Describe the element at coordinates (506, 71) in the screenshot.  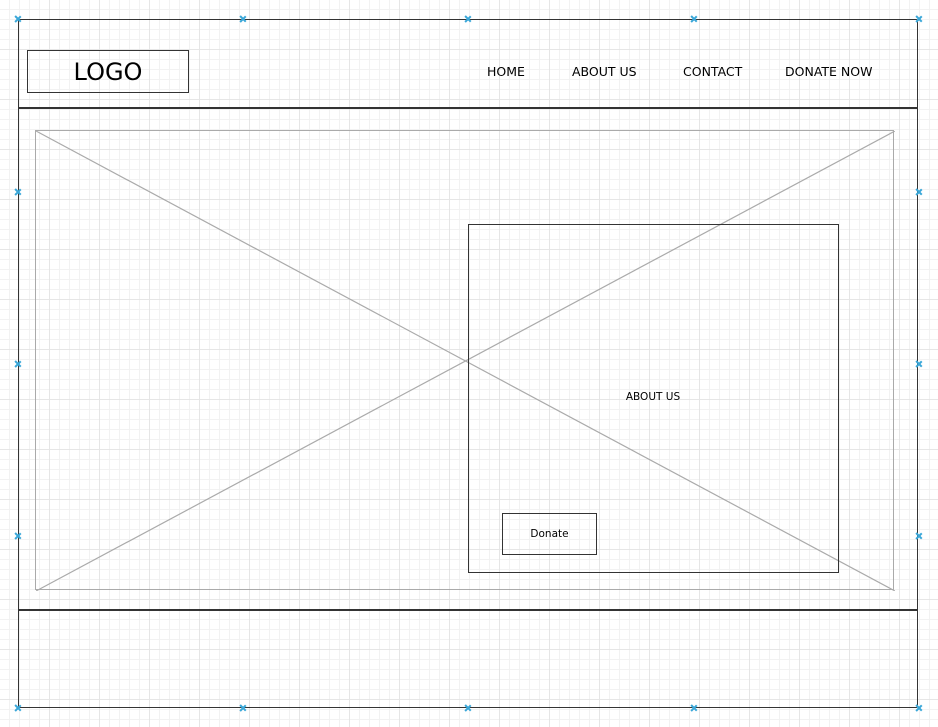
I see `nav-home: HOME` at that location.